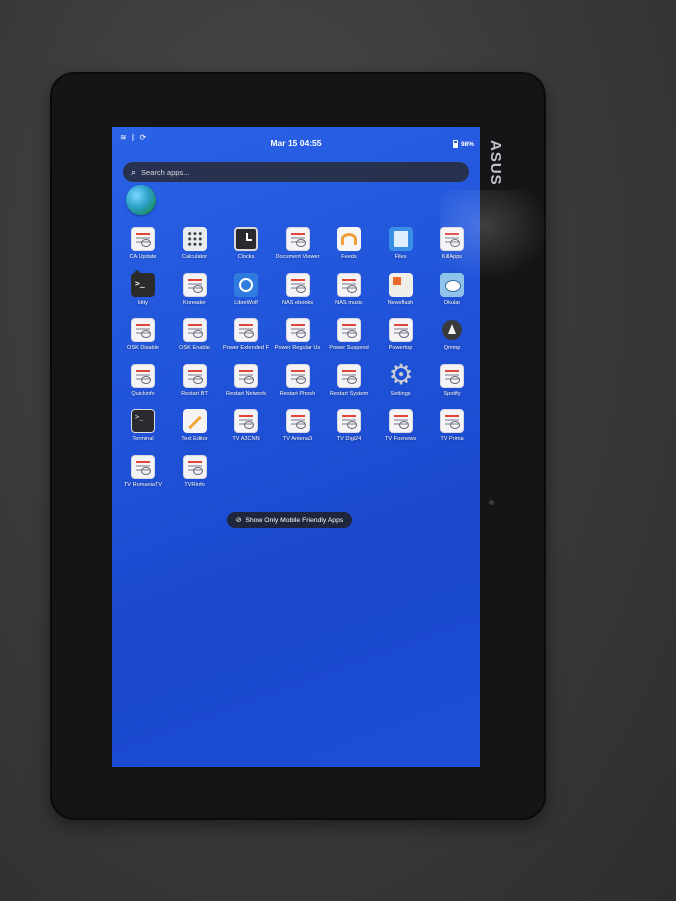 This screenshot has height=901, width=676. I want to click on battery-level: 98%, so click(467, 144).